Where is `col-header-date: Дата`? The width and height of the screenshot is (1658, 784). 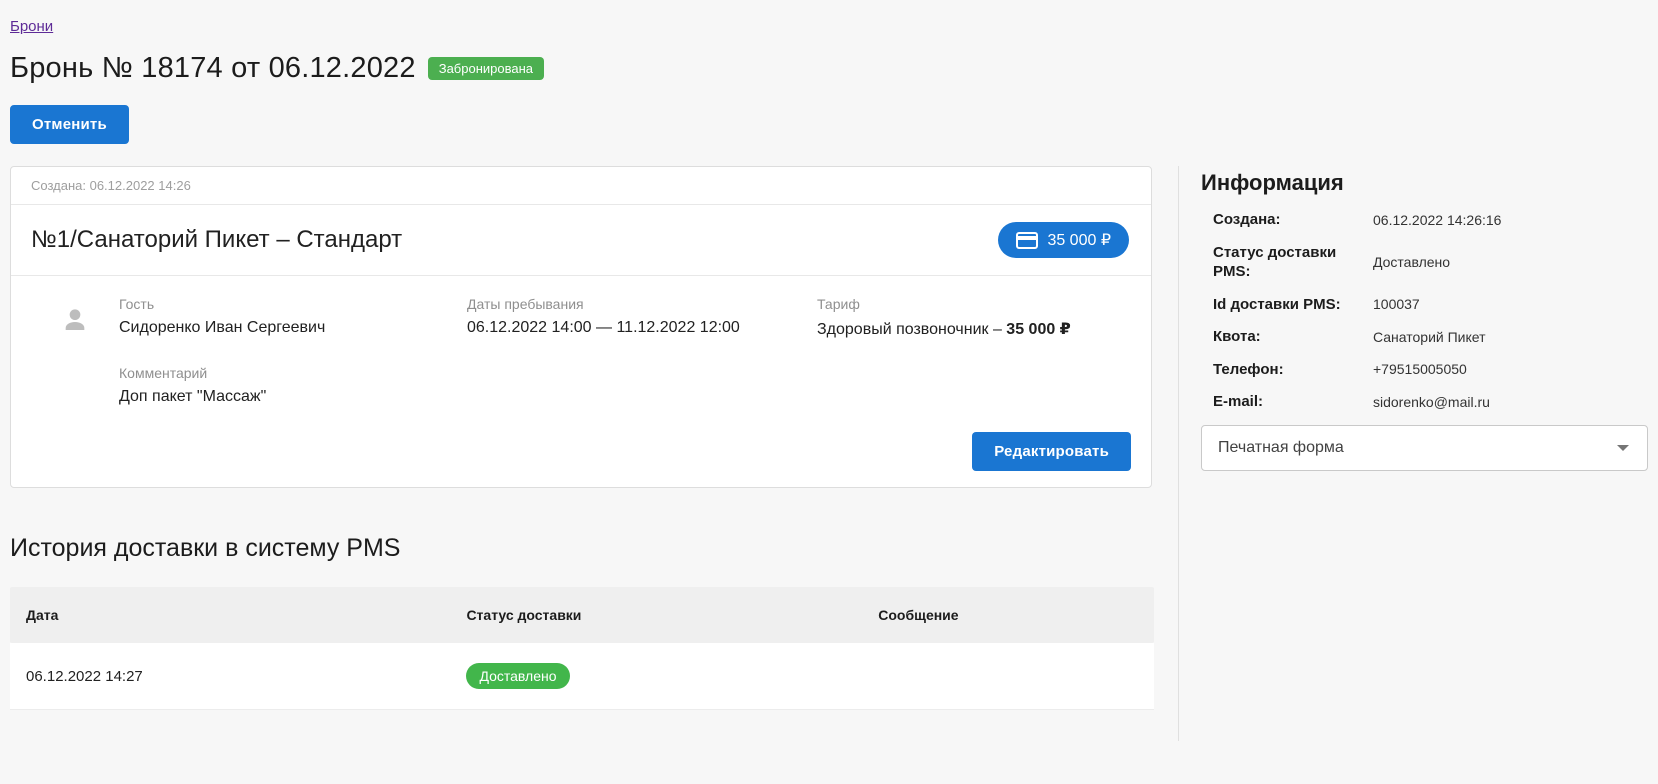 col-header-date: Дата is located at coordinates (42, 615).